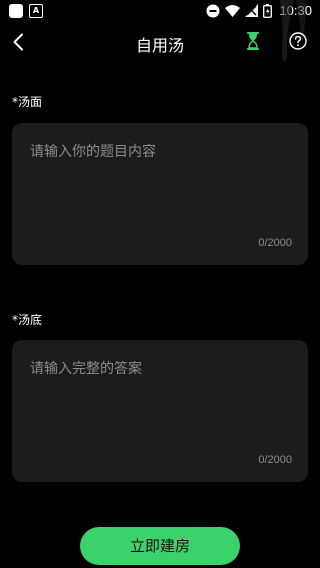 The width and height of the screenshot is (320, 568). Describe the element at coordinates (26, 11) in the screenshot. I see `status-left: A` at that location.